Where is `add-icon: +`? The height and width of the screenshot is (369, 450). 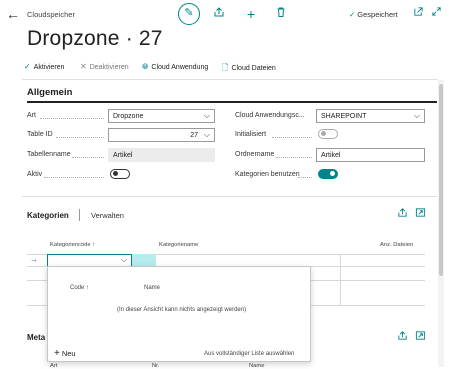
add-icon: + is located at coordinates (251, 14).